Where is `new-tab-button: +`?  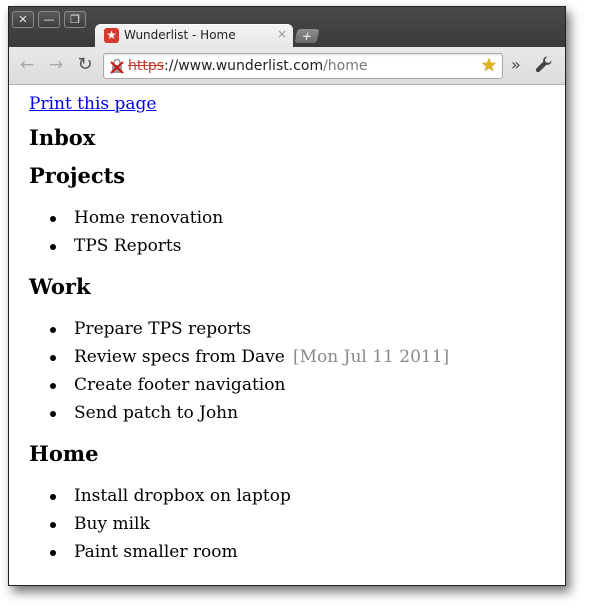 new-tab-button: + is located at coordinates (307, 36).